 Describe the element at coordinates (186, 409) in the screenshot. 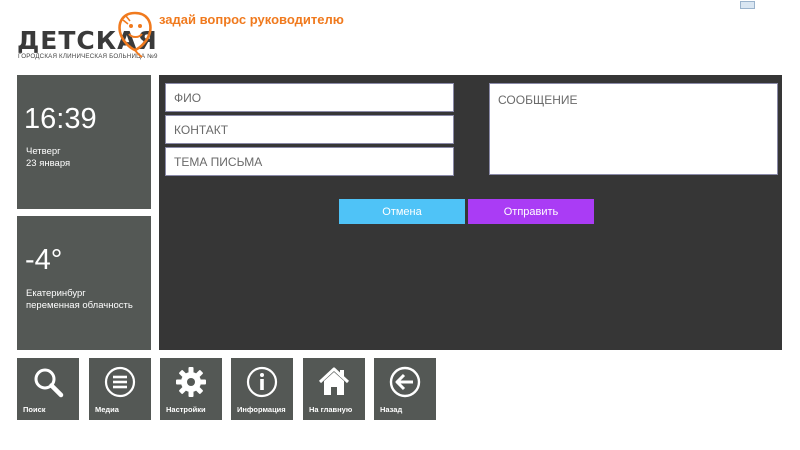

I see `nav-label-settings: Настройки` at that location.